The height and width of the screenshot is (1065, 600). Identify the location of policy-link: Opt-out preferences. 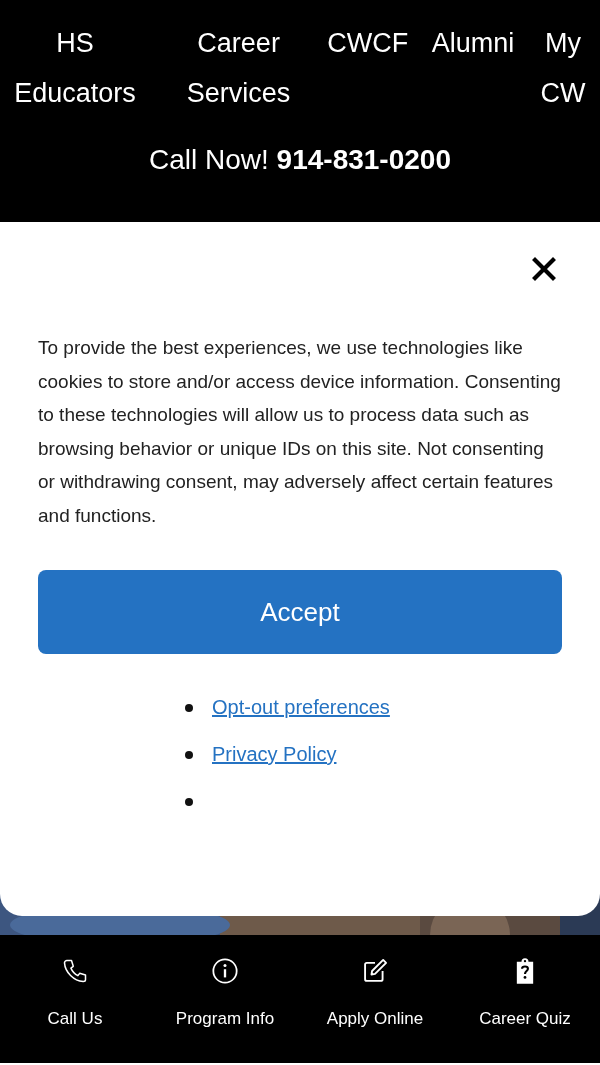
(301, 707).